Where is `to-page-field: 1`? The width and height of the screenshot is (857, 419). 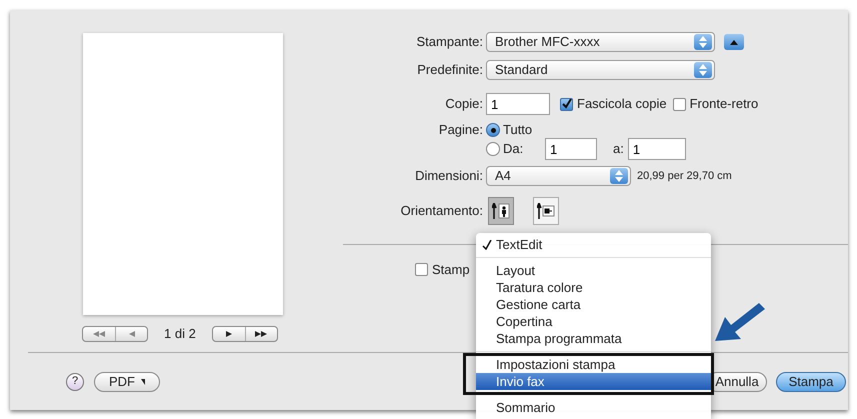
to-page-field: 1 is located at coordinates (657, 149).